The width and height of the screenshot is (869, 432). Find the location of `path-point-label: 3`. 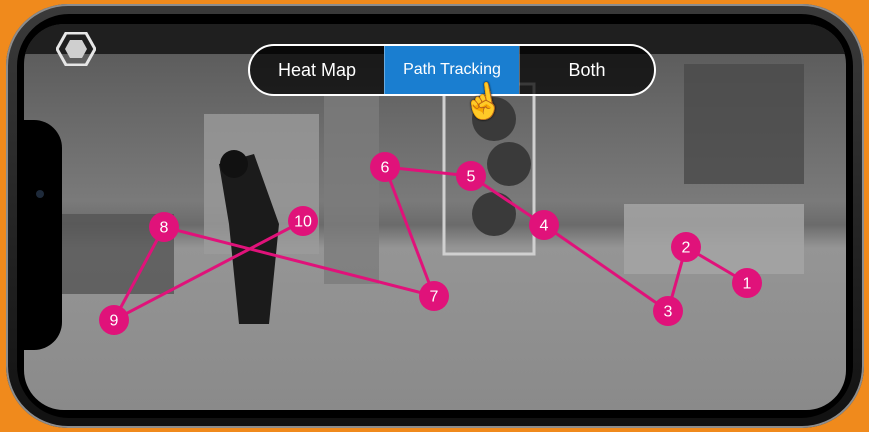

path-point-label: 3 is located at coordinates (668, 312).